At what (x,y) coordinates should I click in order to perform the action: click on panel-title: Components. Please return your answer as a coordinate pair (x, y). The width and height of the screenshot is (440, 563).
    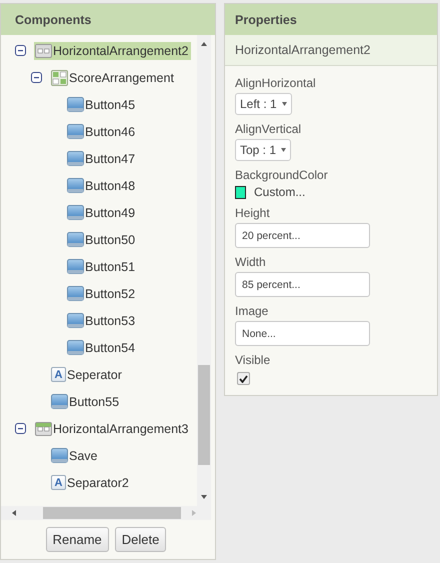
    Looking at the image, I should click on (53, 19).